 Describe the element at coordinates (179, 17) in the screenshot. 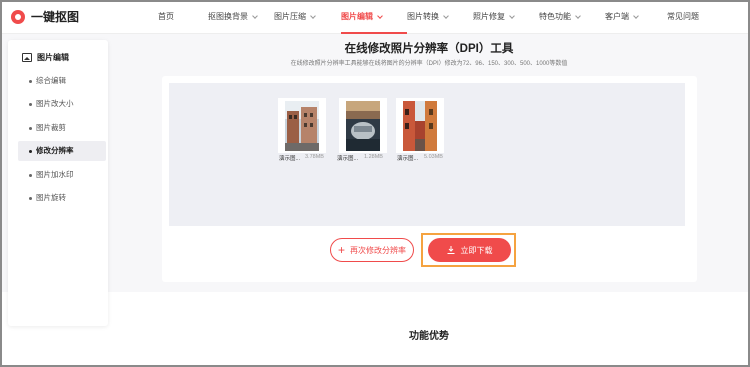

I see `nav-item-home: 首页` at that location.